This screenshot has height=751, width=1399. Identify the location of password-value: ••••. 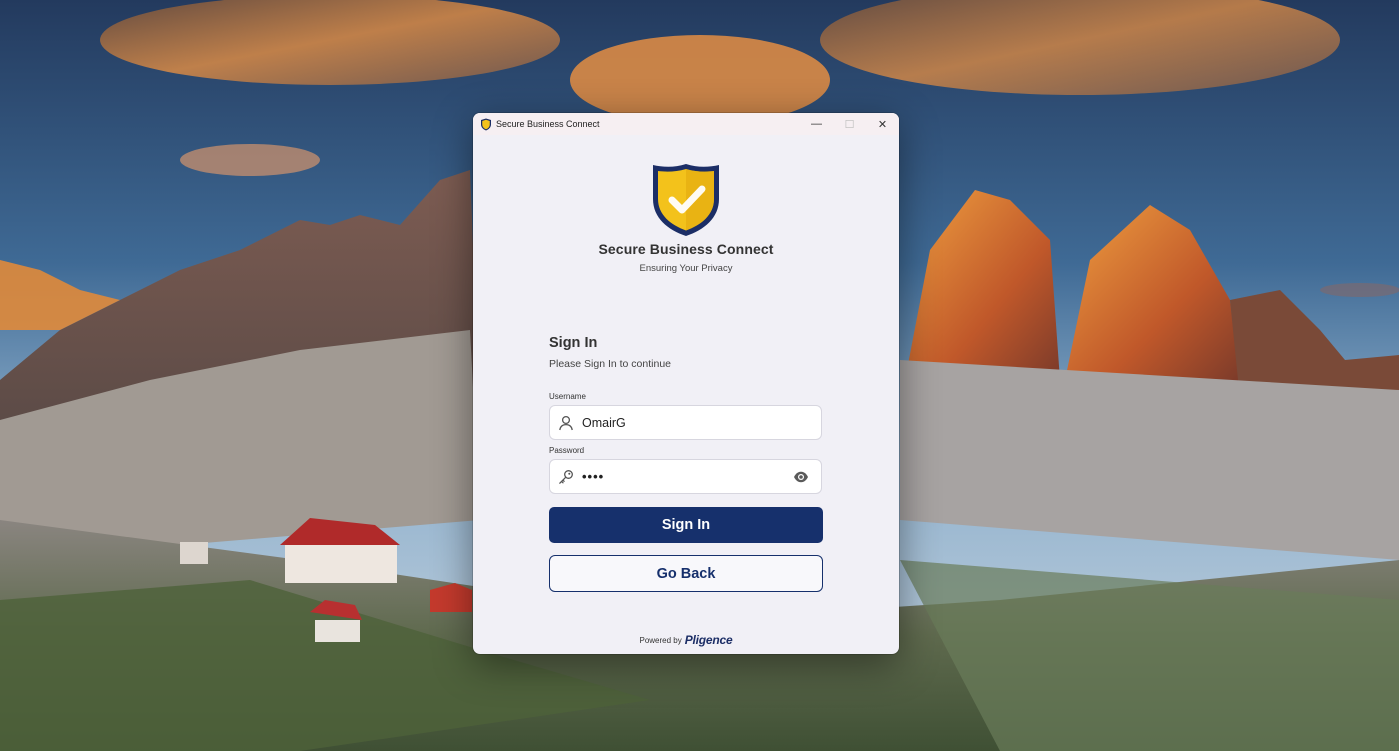
(682, 476).